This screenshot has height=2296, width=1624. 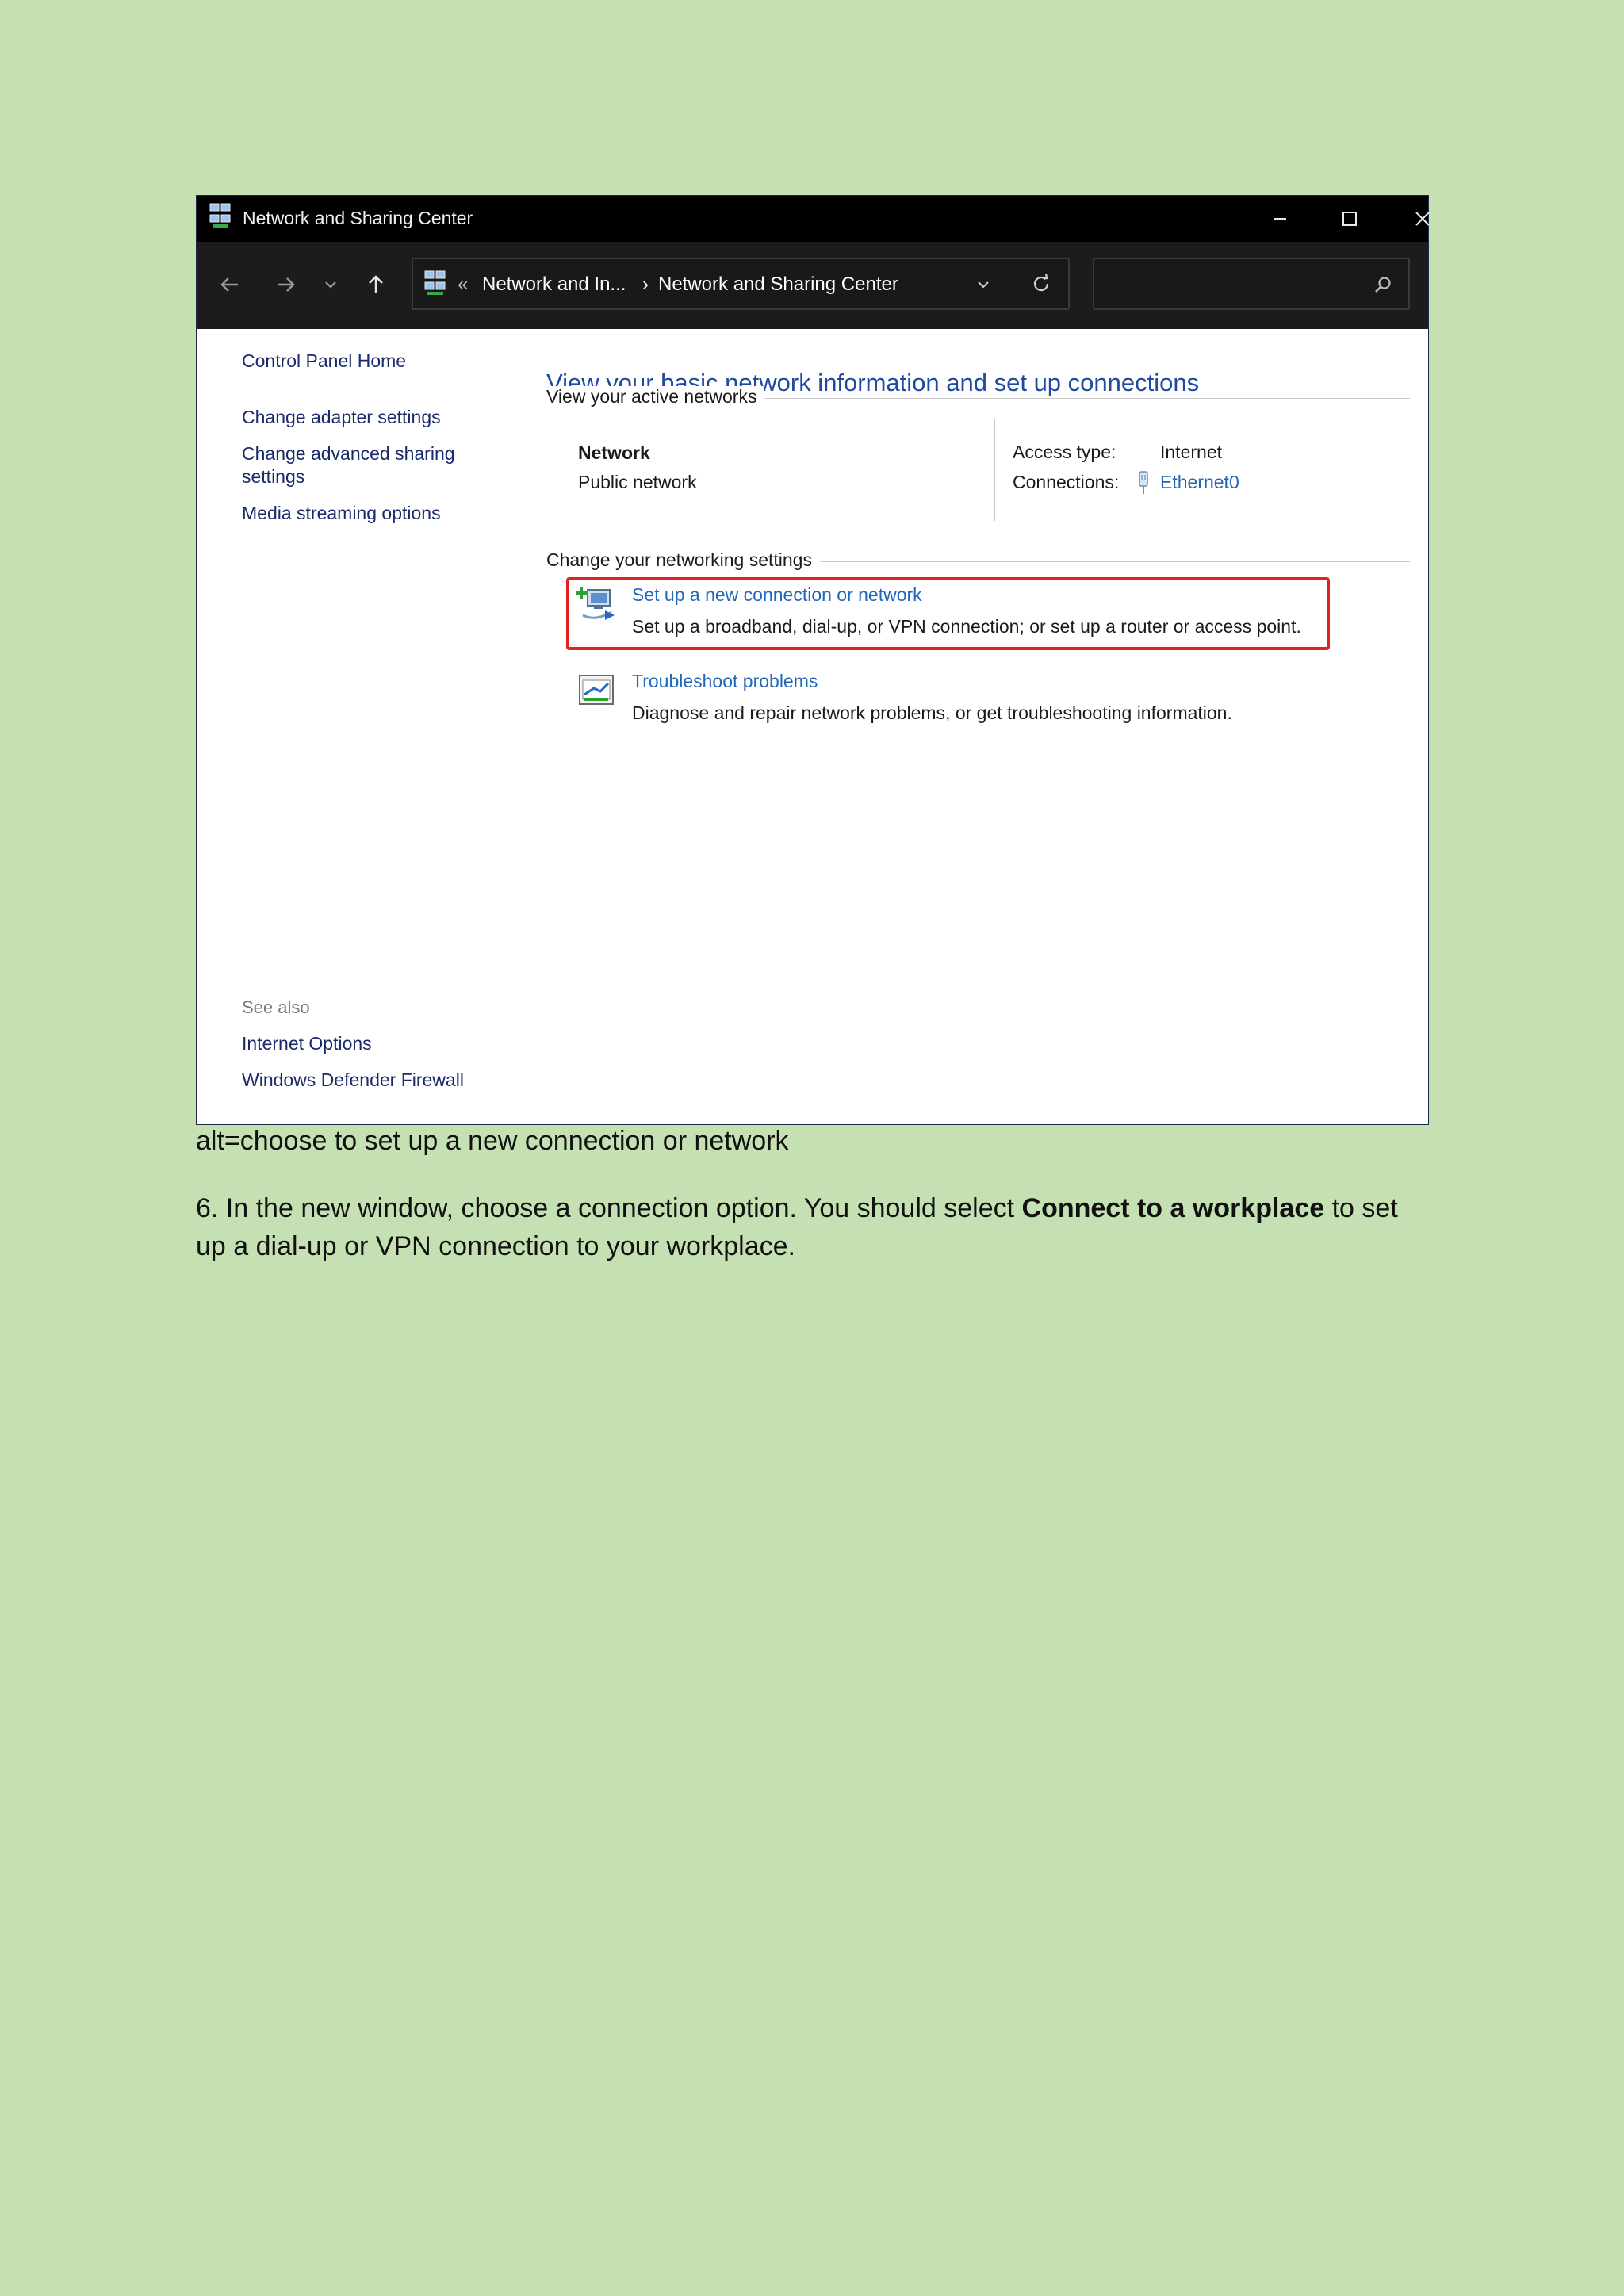 I want to click on breadcrumb-overflow: «, so click(x=463, y=285).